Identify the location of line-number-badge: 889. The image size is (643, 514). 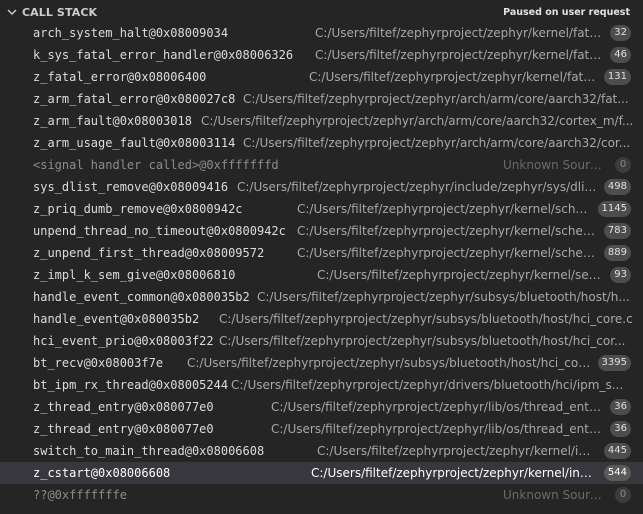
(617, 253).